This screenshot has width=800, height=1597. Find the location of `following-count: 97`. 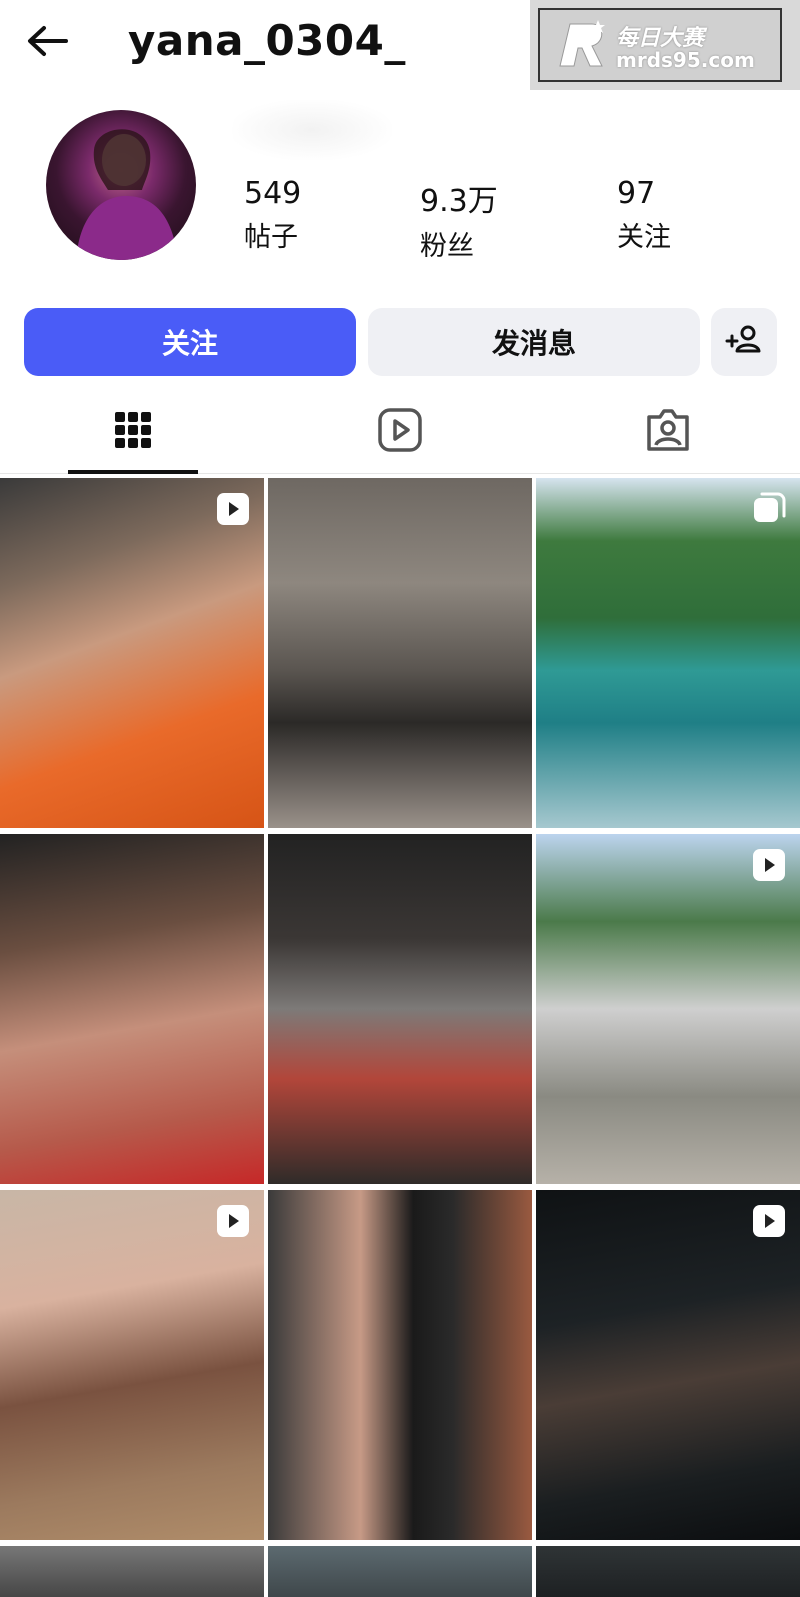

following-count: 97 is located at coordinates (636, 193).